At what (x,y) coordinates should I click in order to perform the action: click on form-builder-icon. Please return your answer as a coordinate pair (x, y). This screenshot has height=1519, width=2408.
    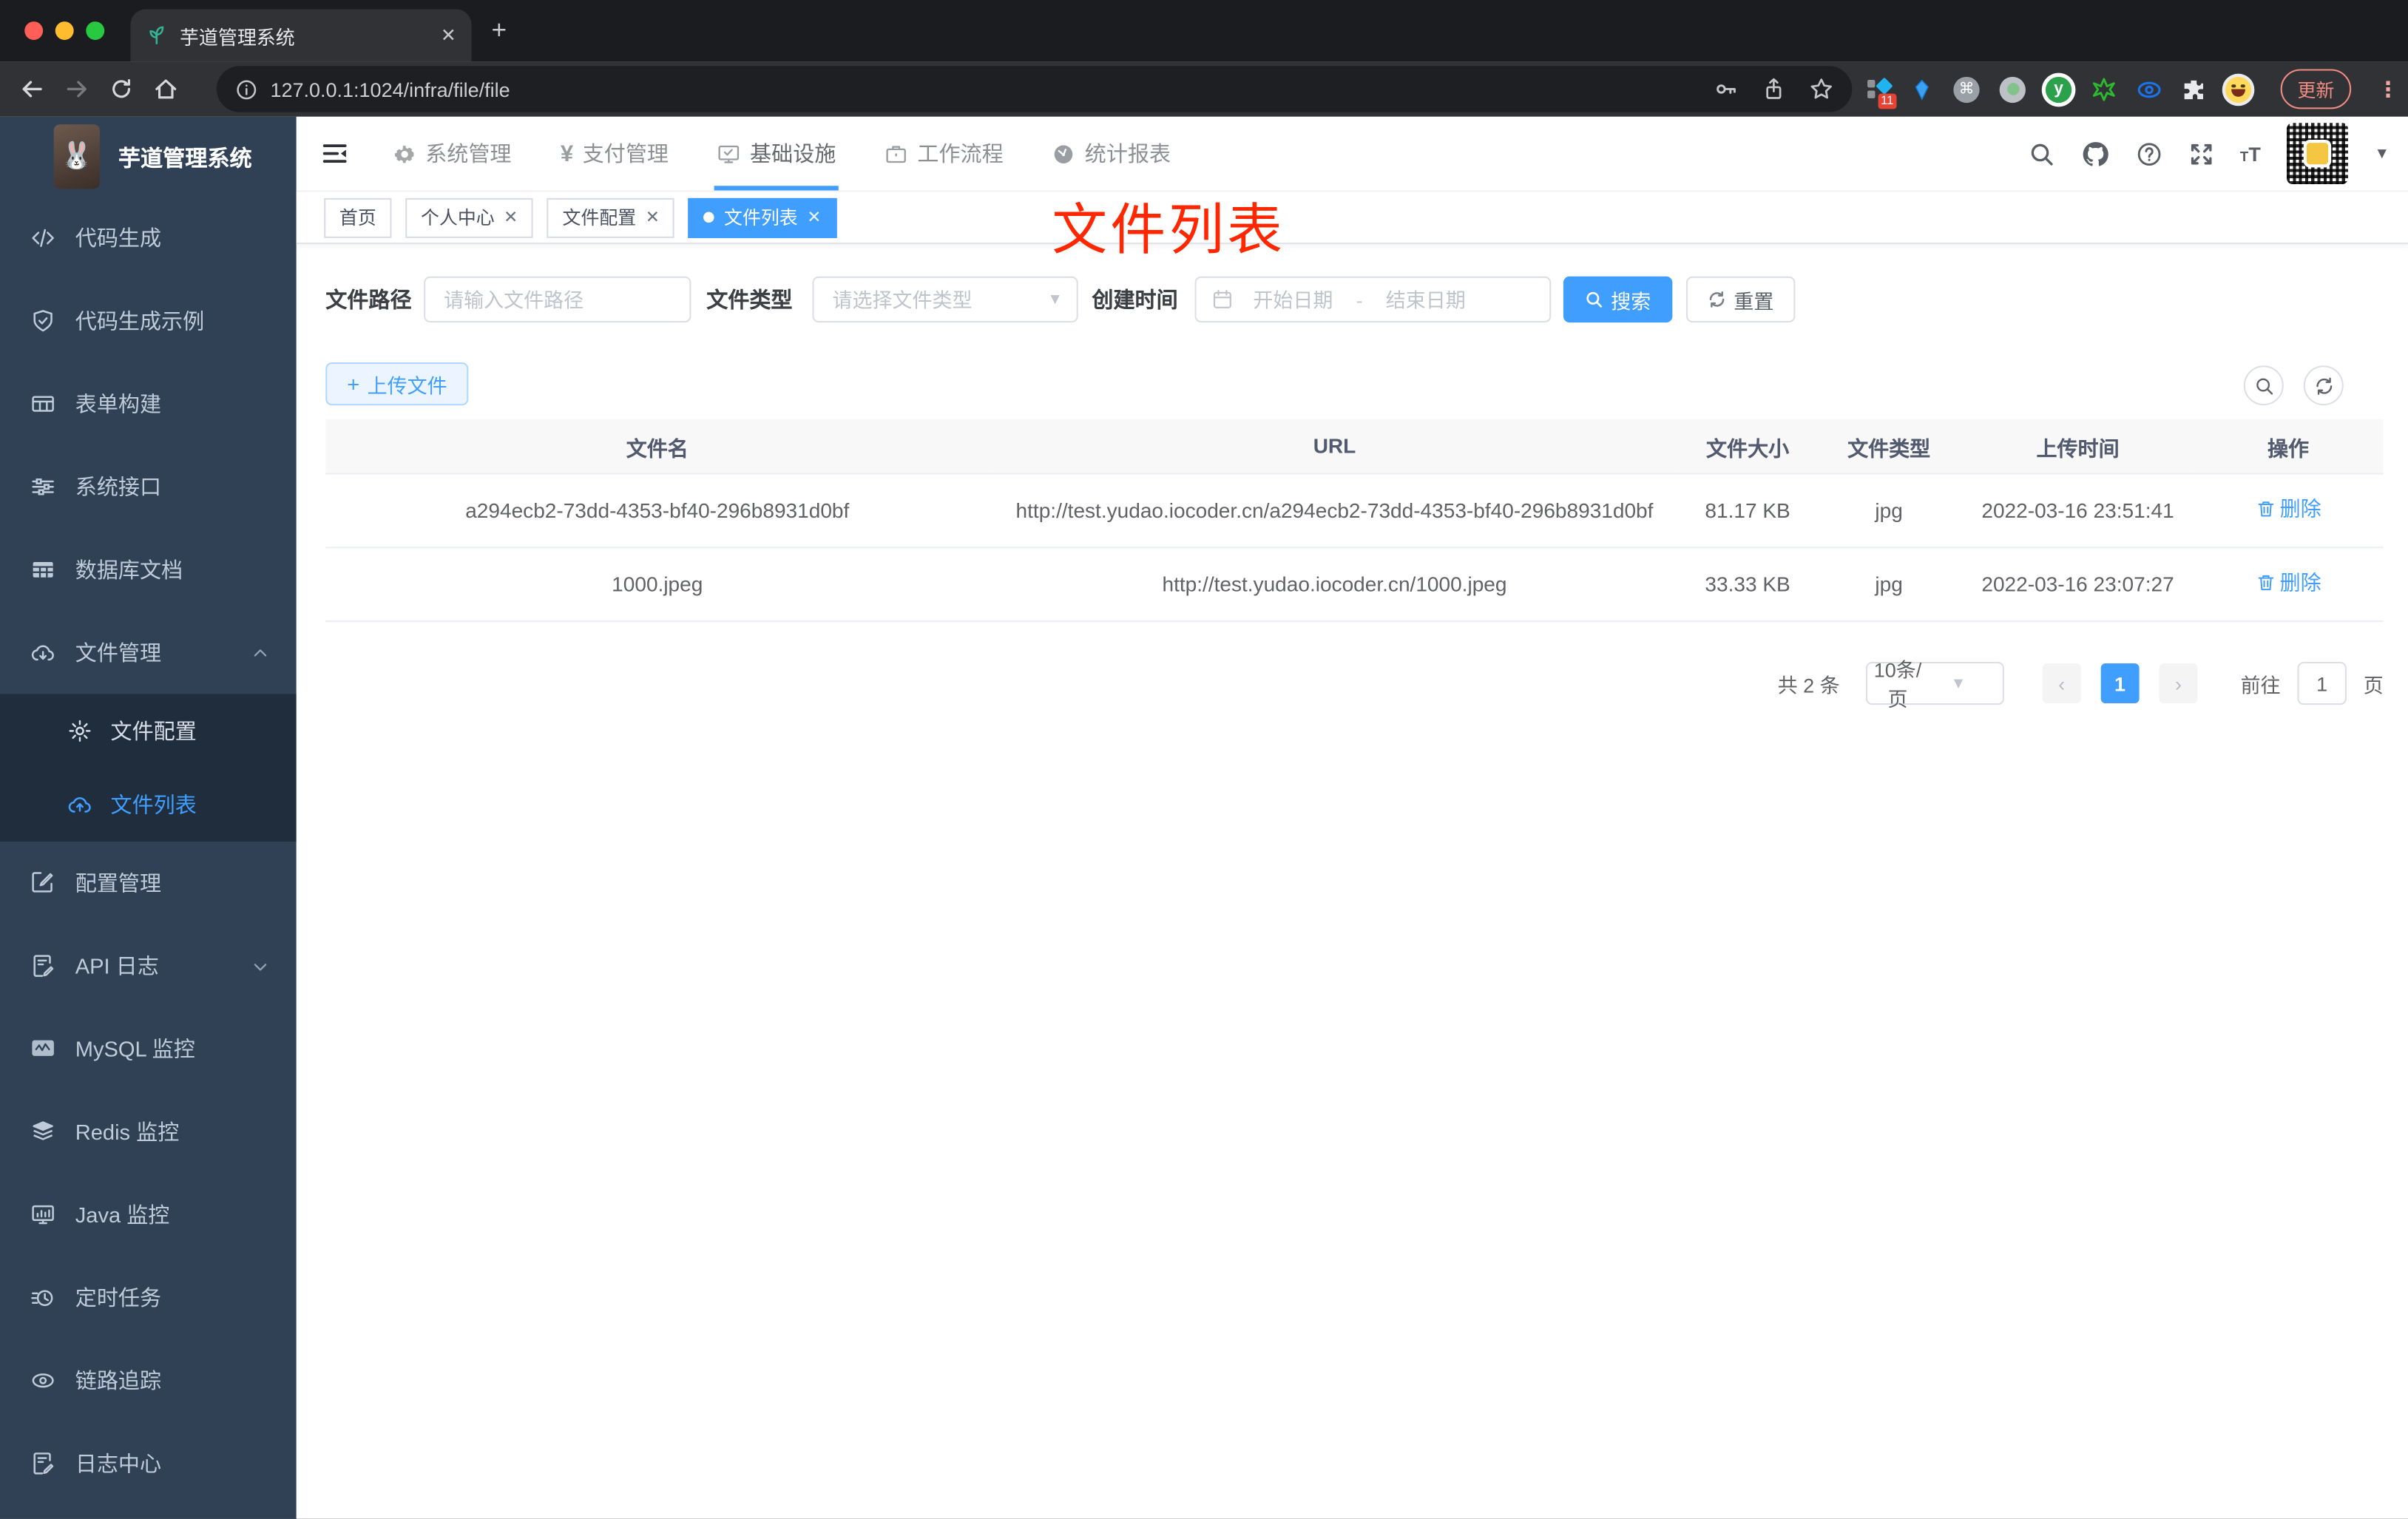
    Looking at the image, I should click on (43, 404).